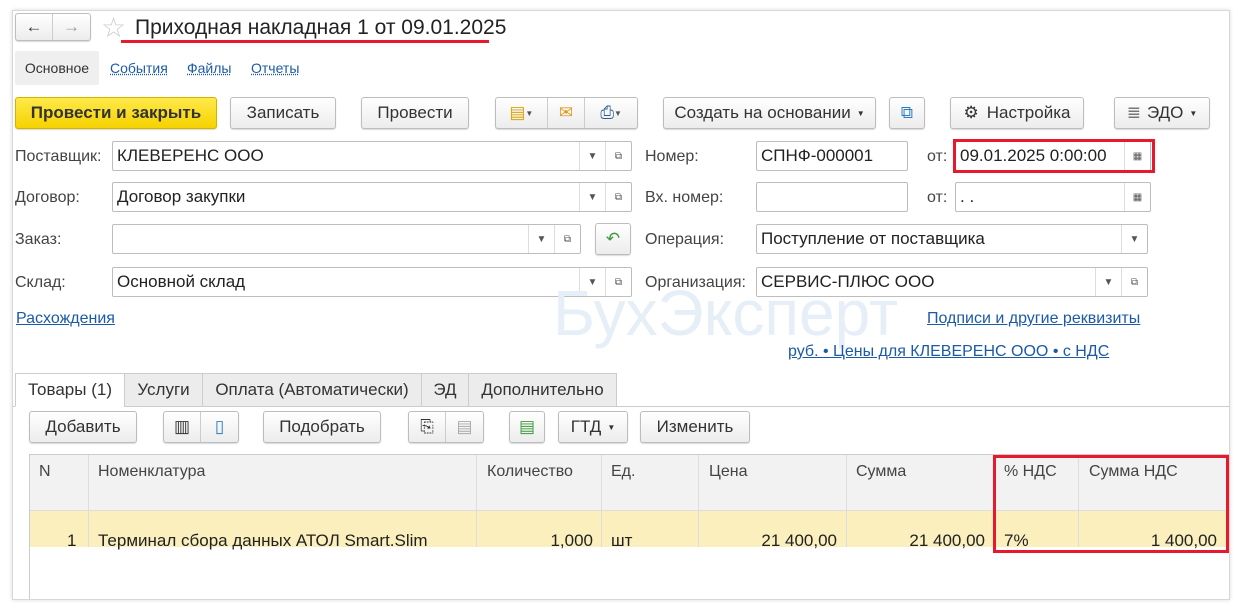  What do you see at coordinates (971, 112) in the screenshot?
I see `gear-icon: ⚙` at bounding box center [971, 112].